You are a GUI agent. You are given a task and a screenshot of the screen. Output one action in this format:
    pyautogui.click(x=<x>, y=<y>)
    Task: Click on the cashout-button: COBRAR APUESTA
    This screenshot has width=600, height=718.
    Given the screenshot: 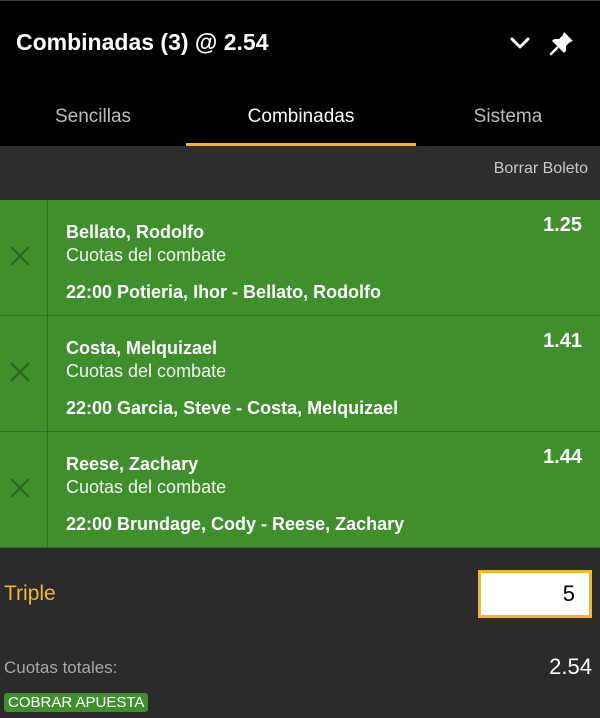 What is the action you would take?
    pyautogui.click(x=76, y=702)
    